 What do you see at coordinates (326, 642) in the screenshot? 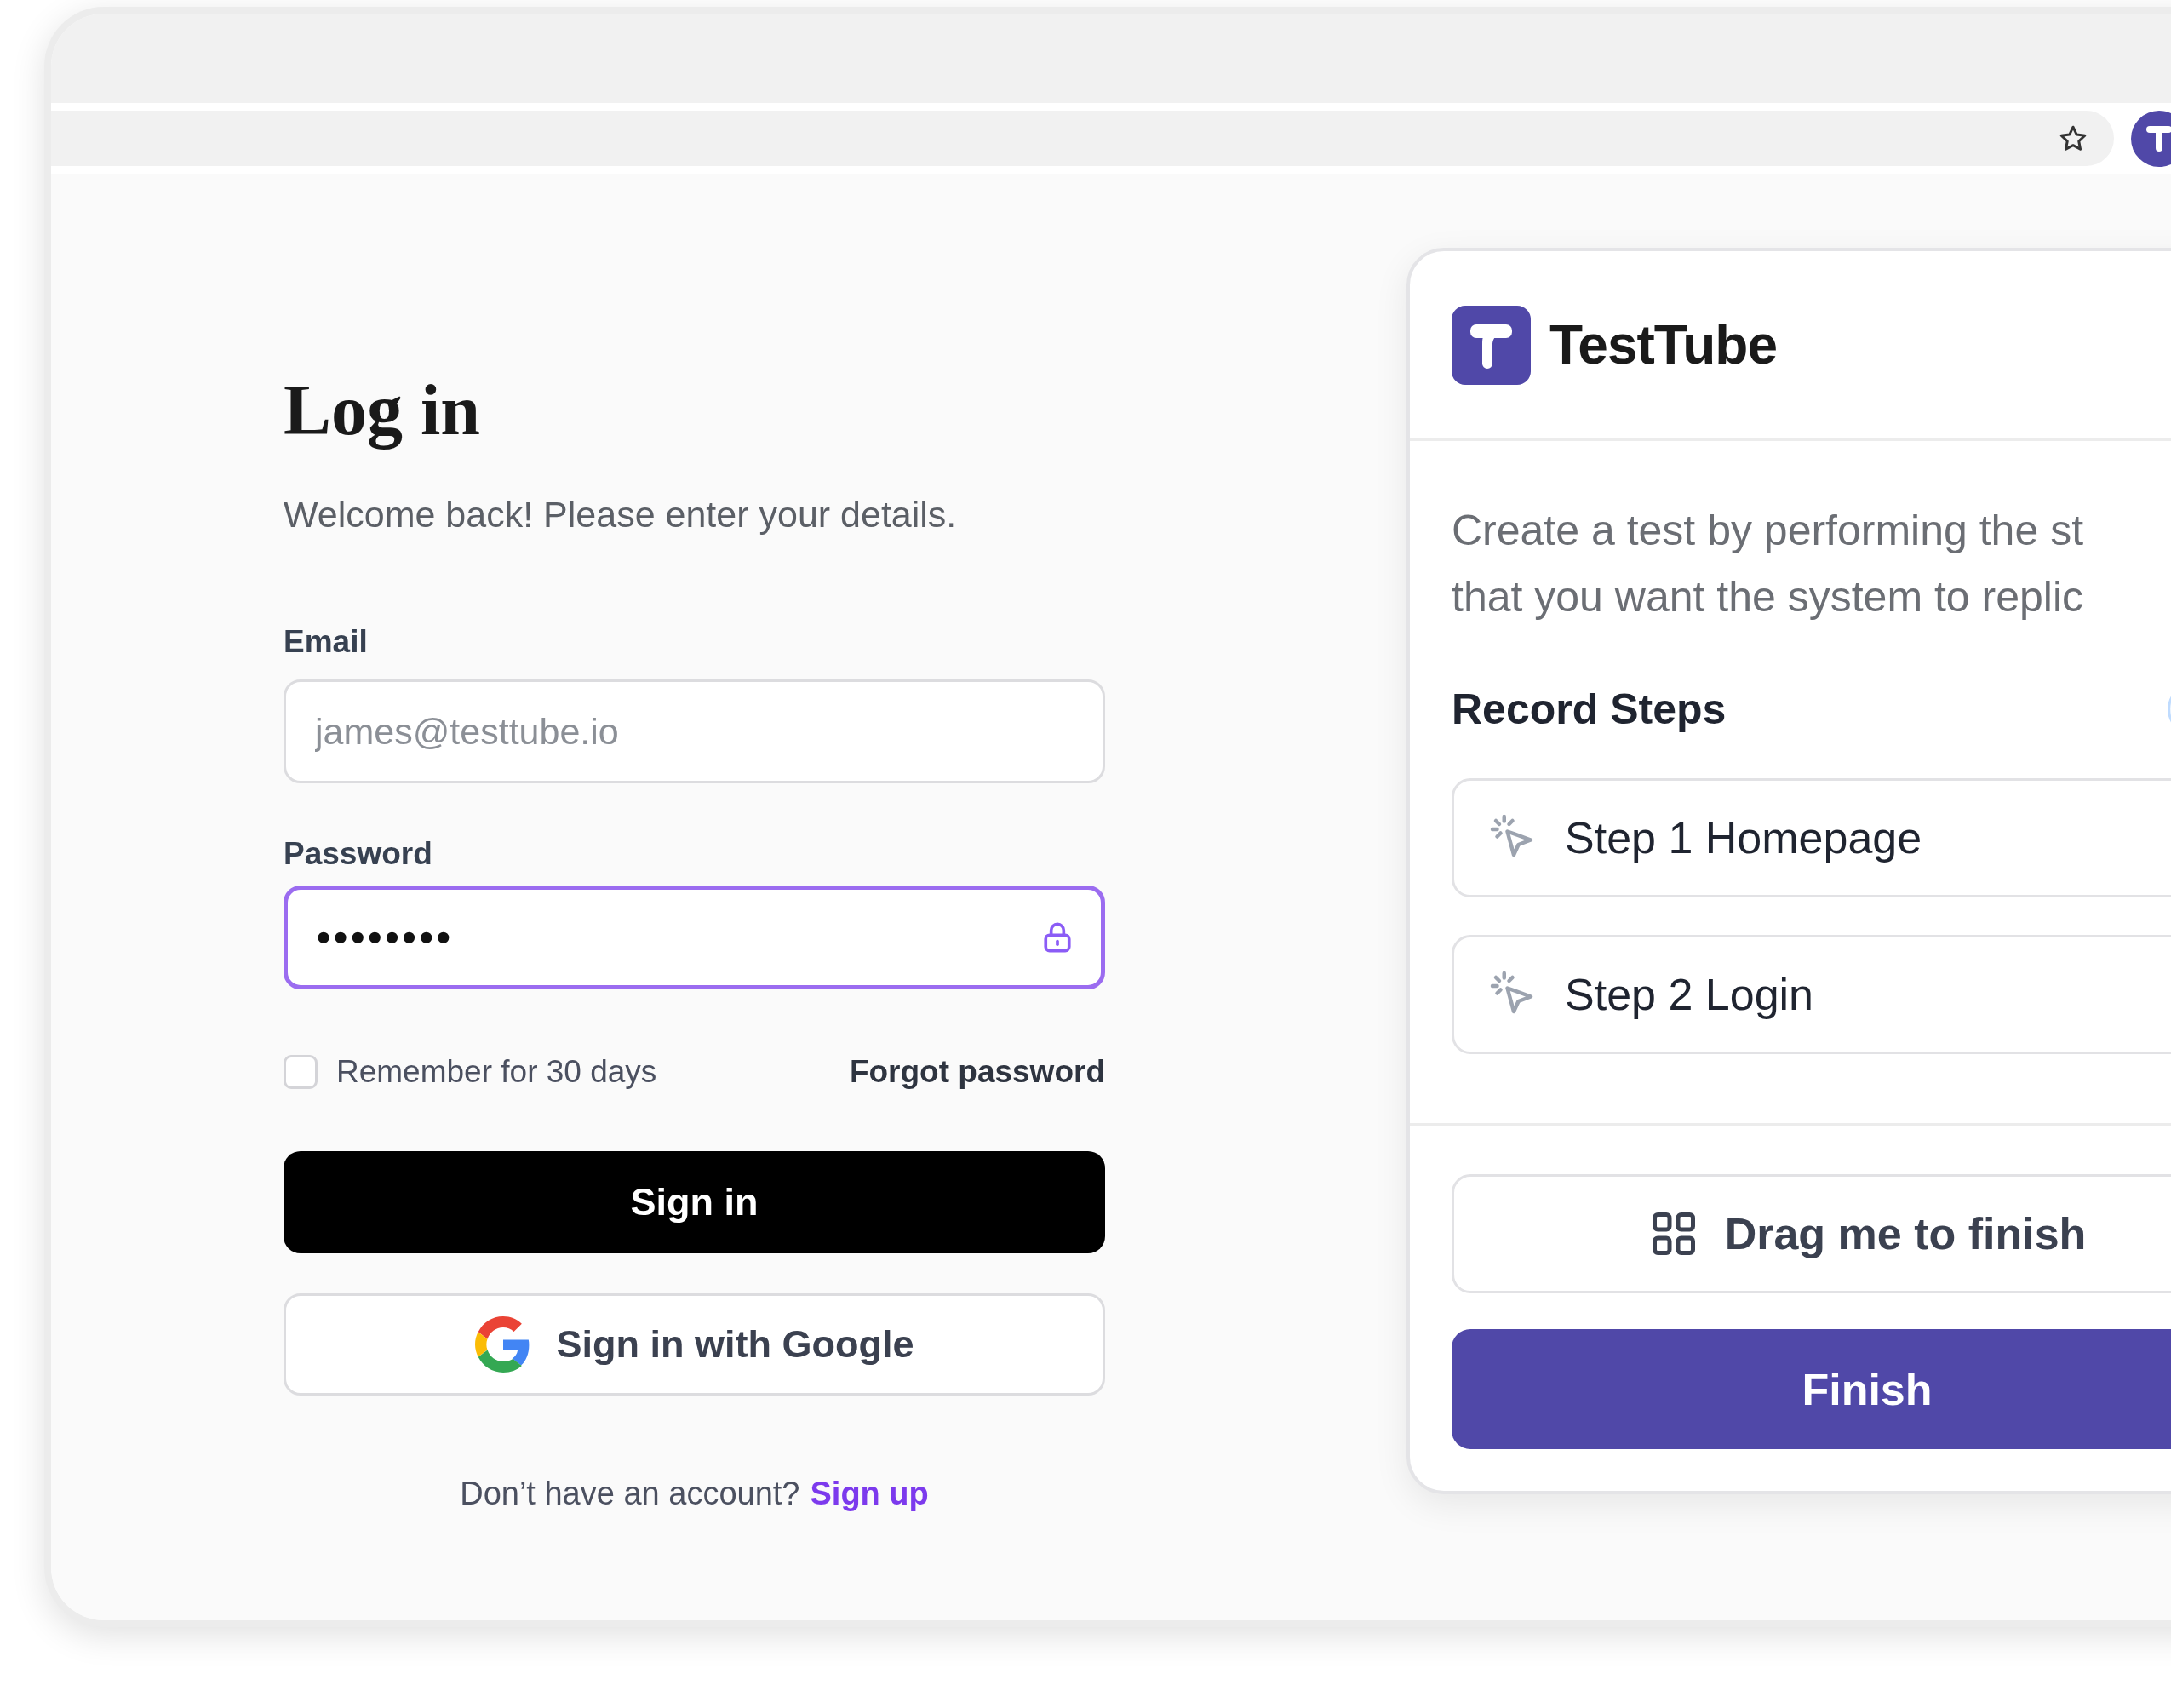
I see `field-label: Email` at bounding box center [326, 642].